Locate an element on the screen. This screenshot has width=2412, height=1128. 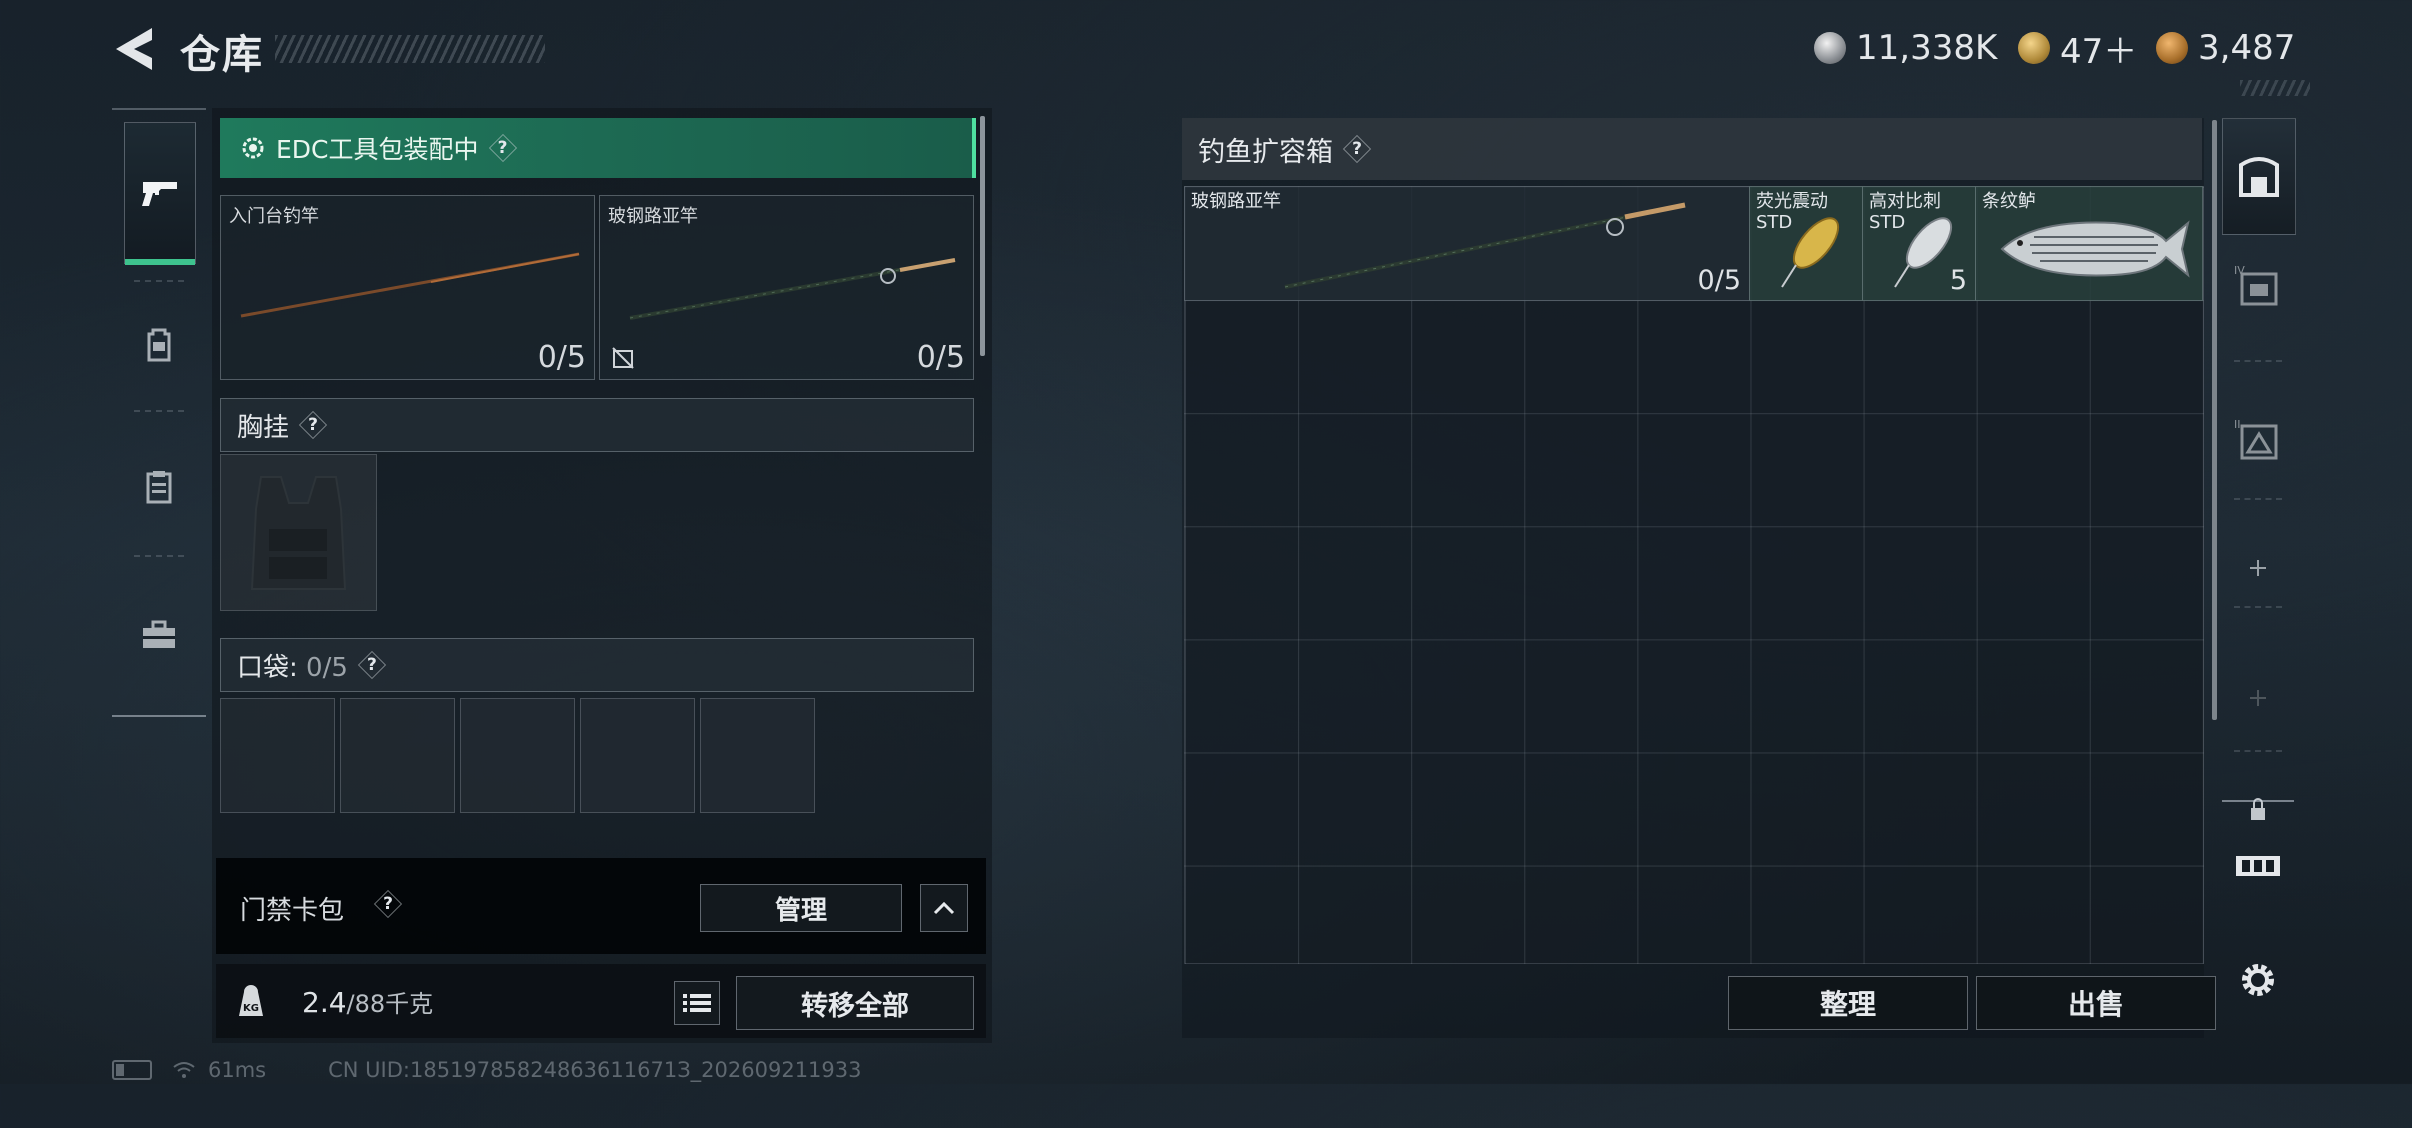
toolbox-icon is located at coordinates (159, 634).